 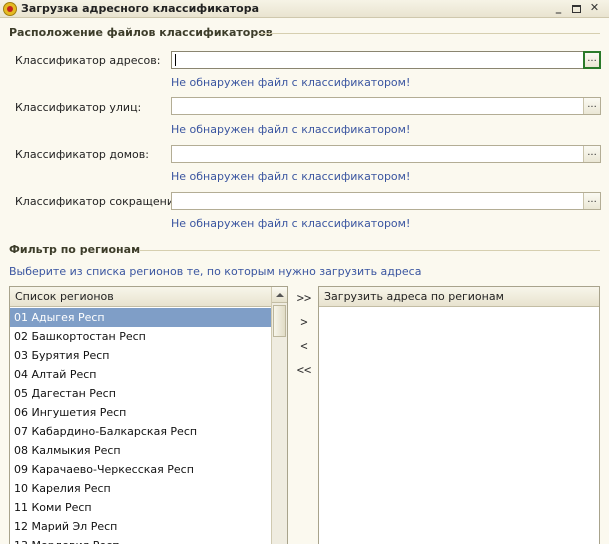 I want to click on filter-section-title: Фильтр по регионам, so click(x=75, y=249).